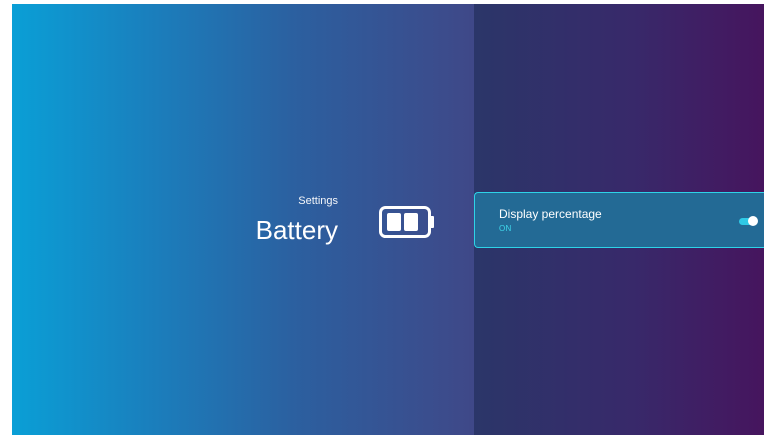 The height and width of the screenshot is (435, 764). What do you see at coordinates (550, 214) in the screenshot?
I see `setting-label: Display percentage` at bounding box center [550, 214].